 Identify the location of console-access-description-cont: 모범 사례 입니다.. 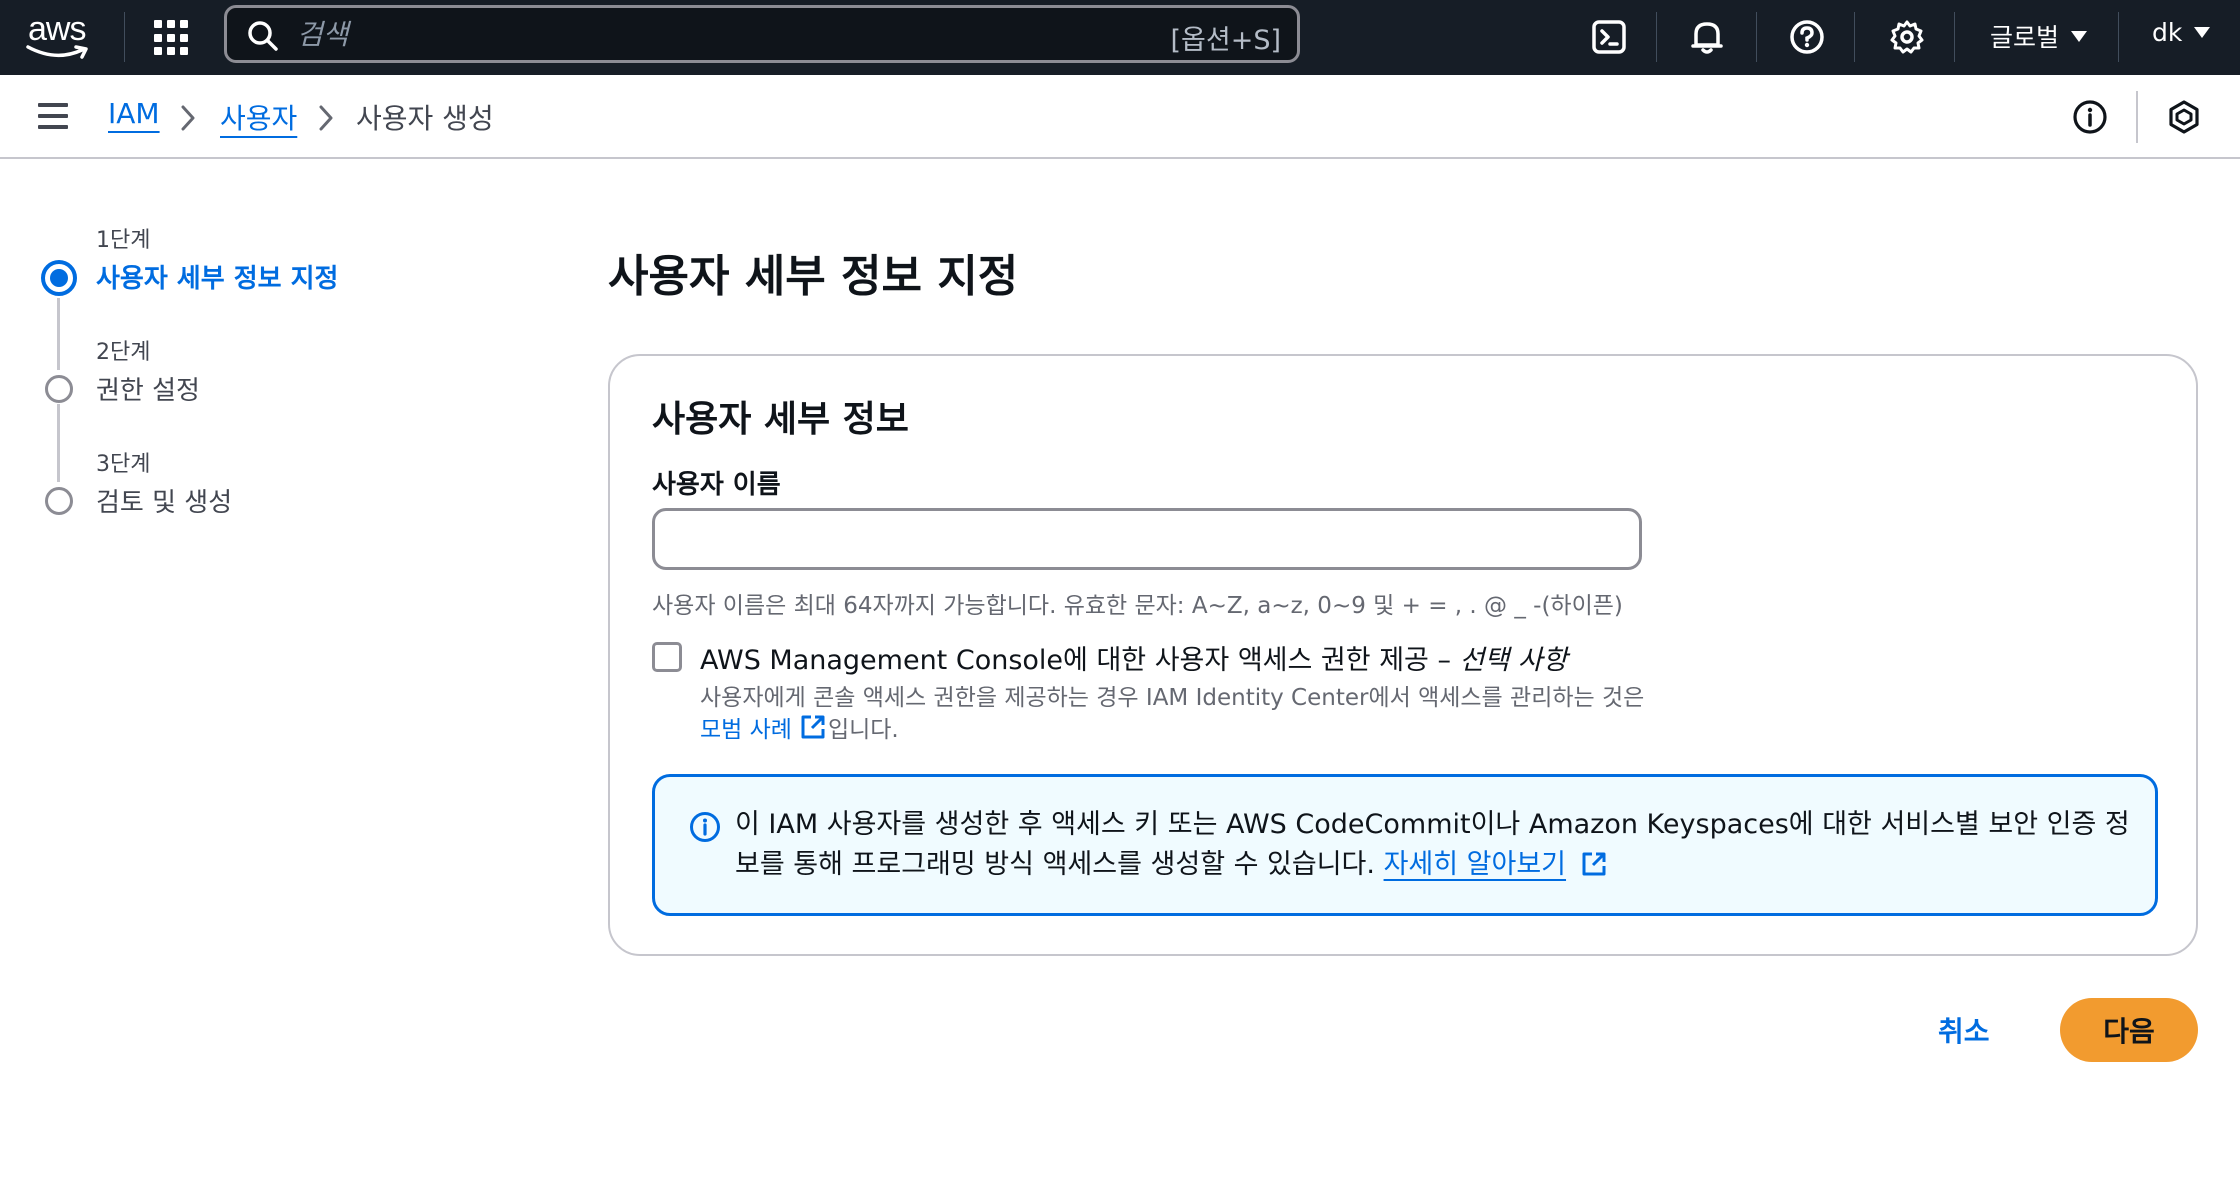
(799, 727).